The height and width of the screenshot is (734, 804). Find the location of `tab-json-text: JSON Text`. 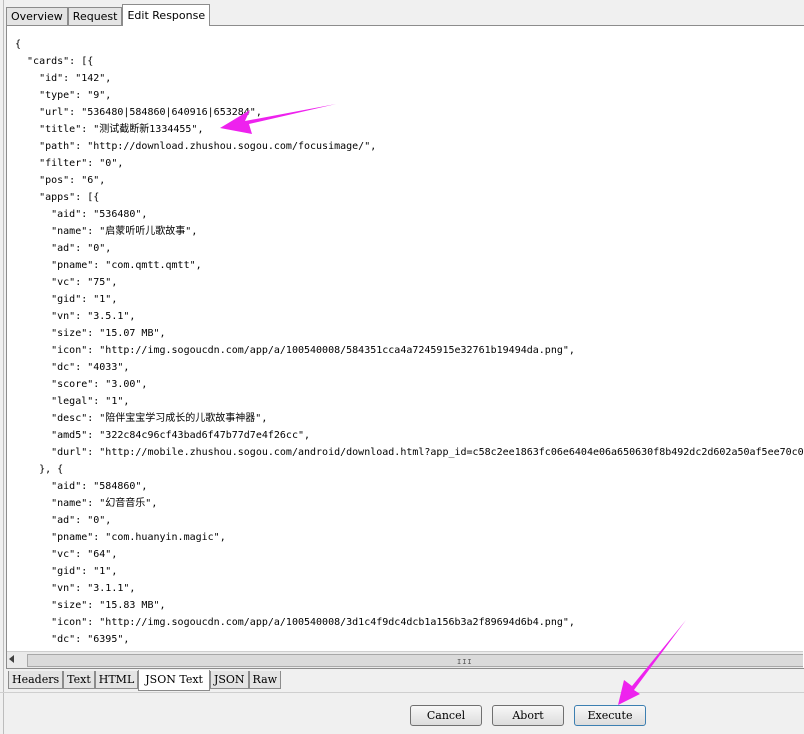

tab-json-text: JSON Text is located at coordinates (174, 680).